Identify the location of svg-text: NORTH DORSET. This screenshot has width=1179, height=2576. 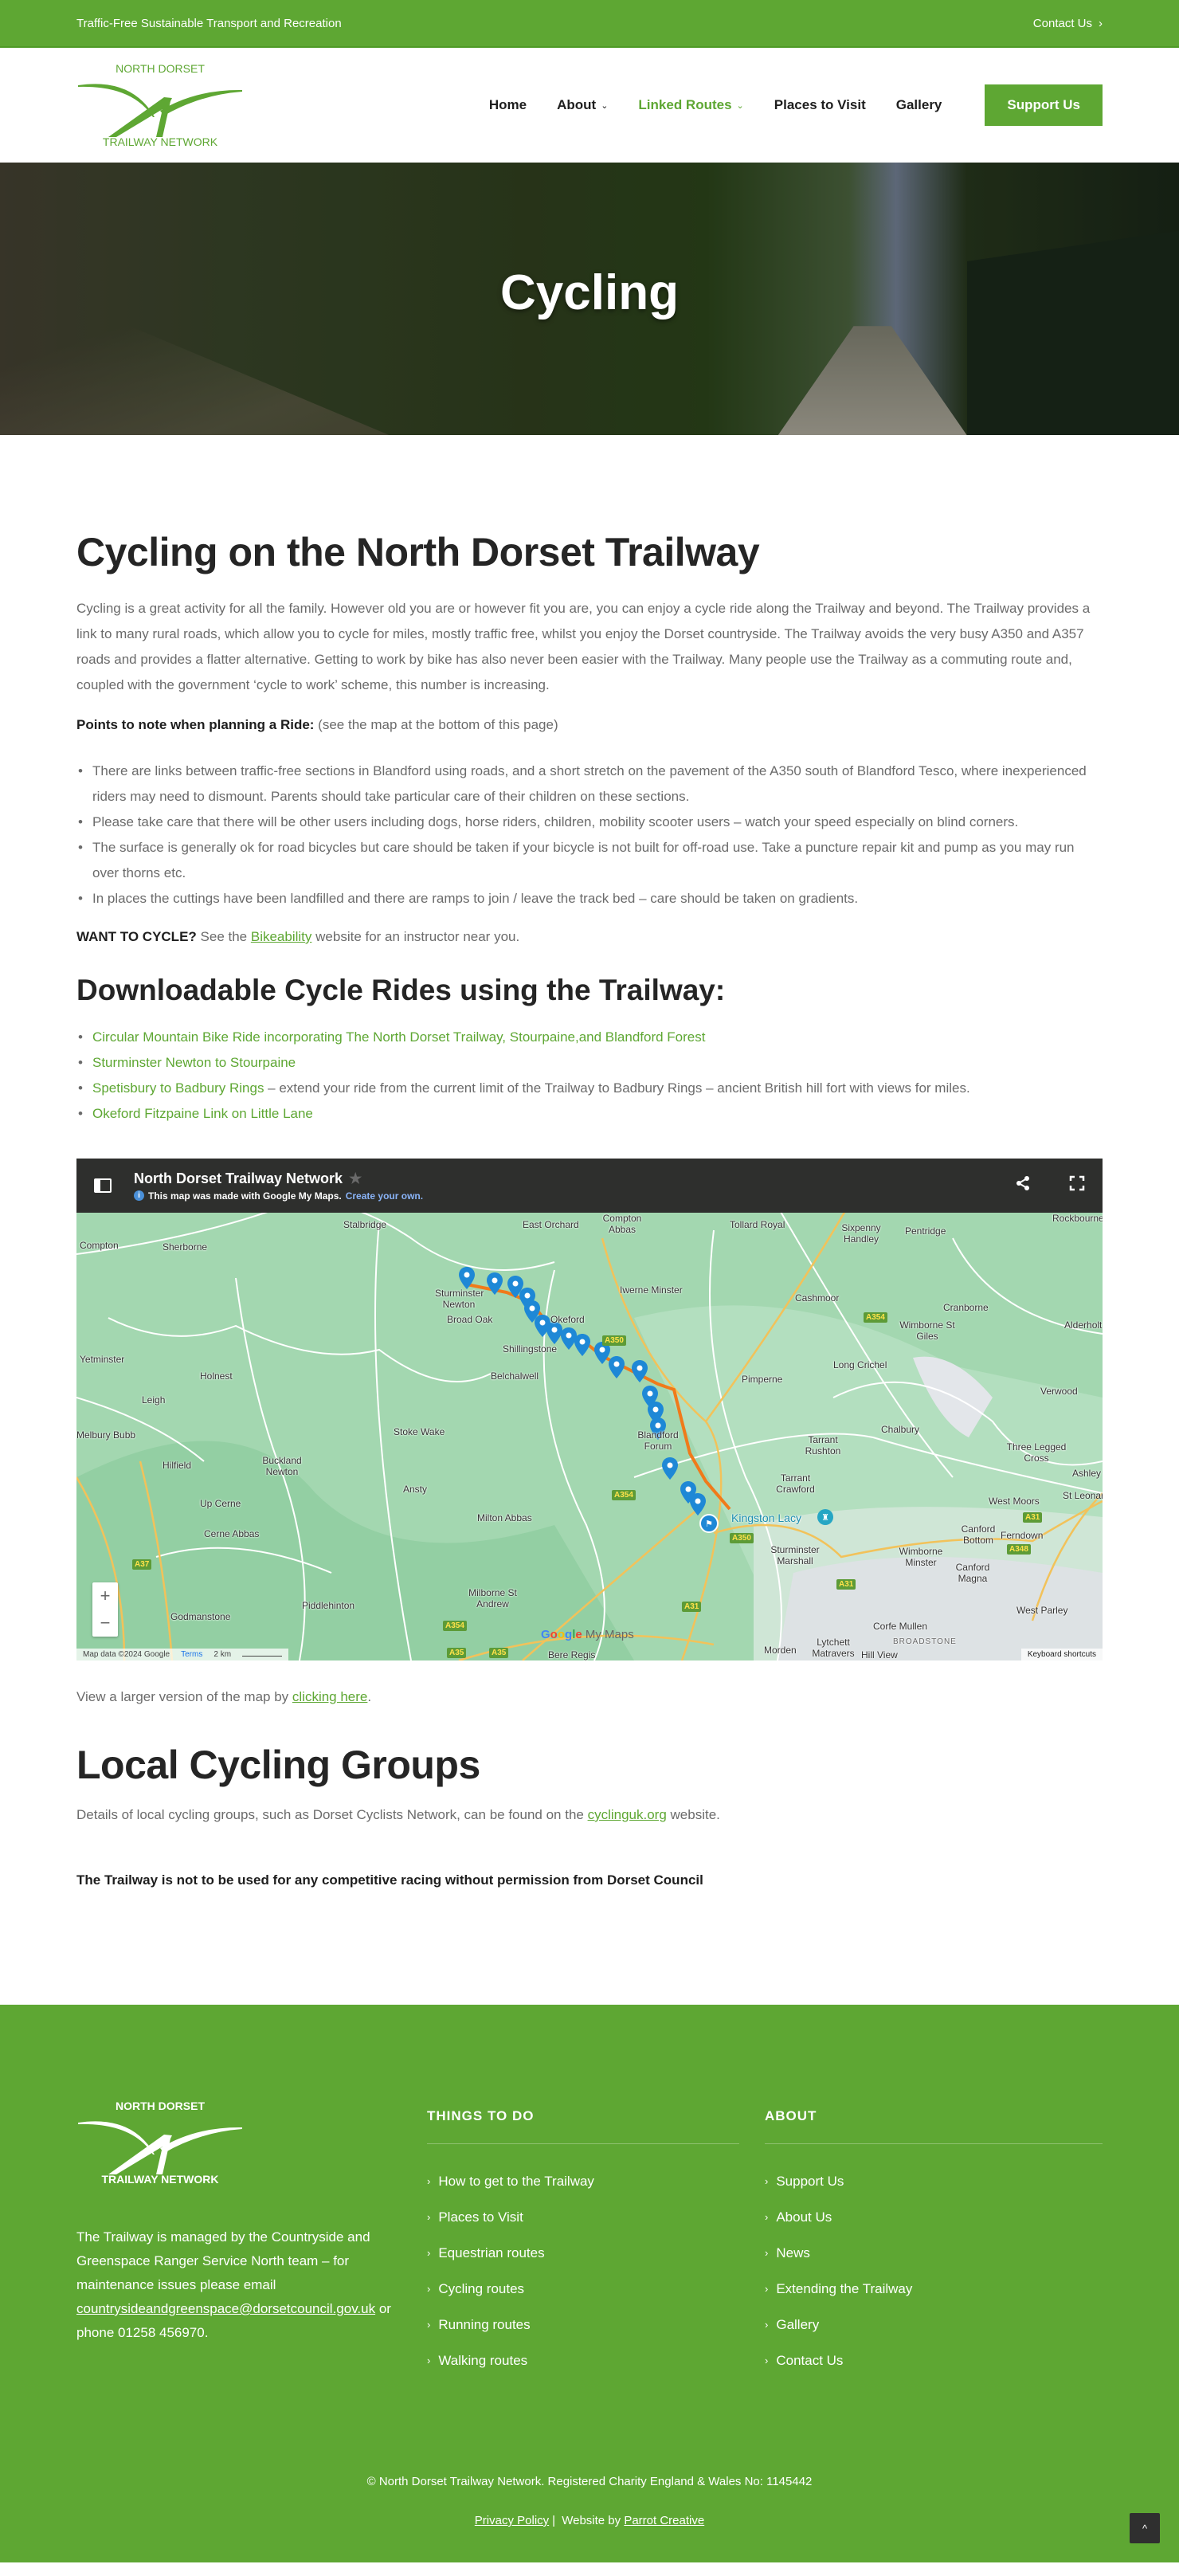
(160, 68).